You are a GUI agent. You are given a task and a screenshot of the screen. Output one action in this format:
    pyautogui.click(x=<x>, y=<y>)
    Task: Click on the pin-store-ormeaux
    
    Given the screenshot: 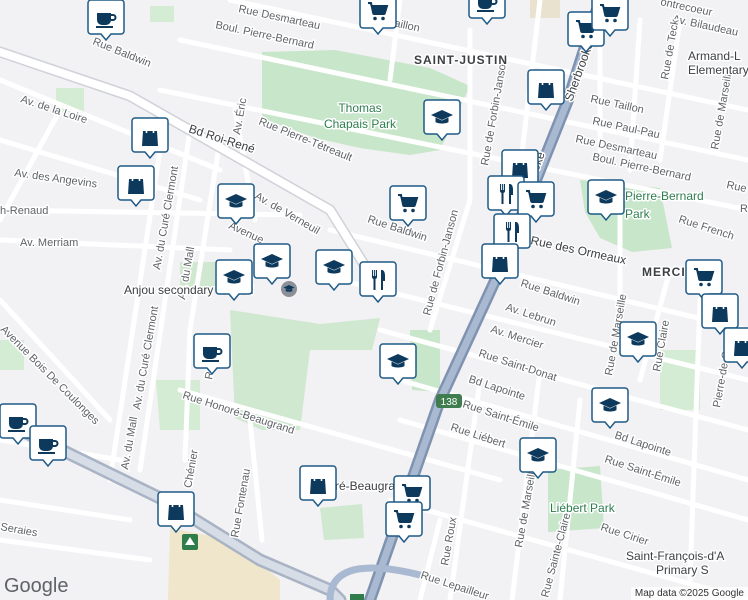 What is the action you would take?
    pyautogui.click(x=500, y=264)
    